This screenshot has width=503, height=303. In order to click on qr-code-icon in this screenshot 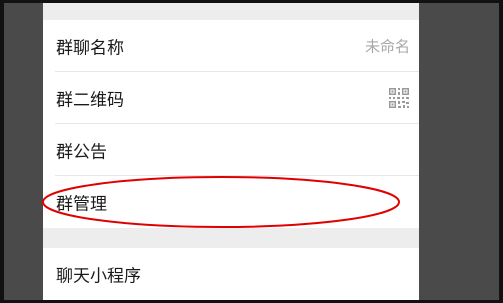, I will do `click(399, 98)`.